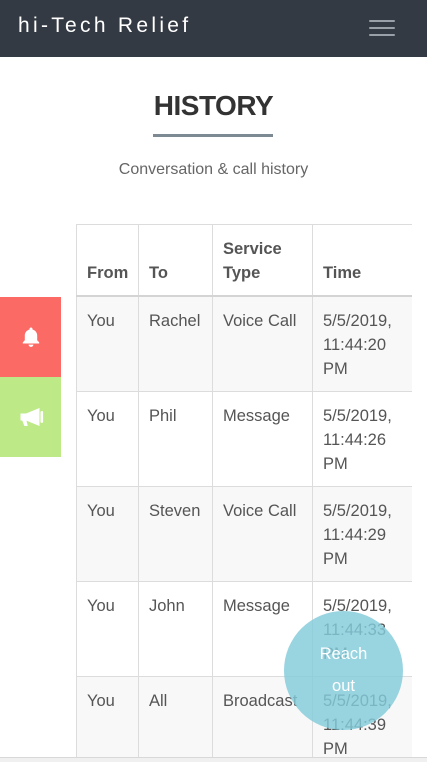  What do you see at coordinates (362, 260) in the screenshot?
I see `column-header-time: Time` at bounding box center [362, 260].